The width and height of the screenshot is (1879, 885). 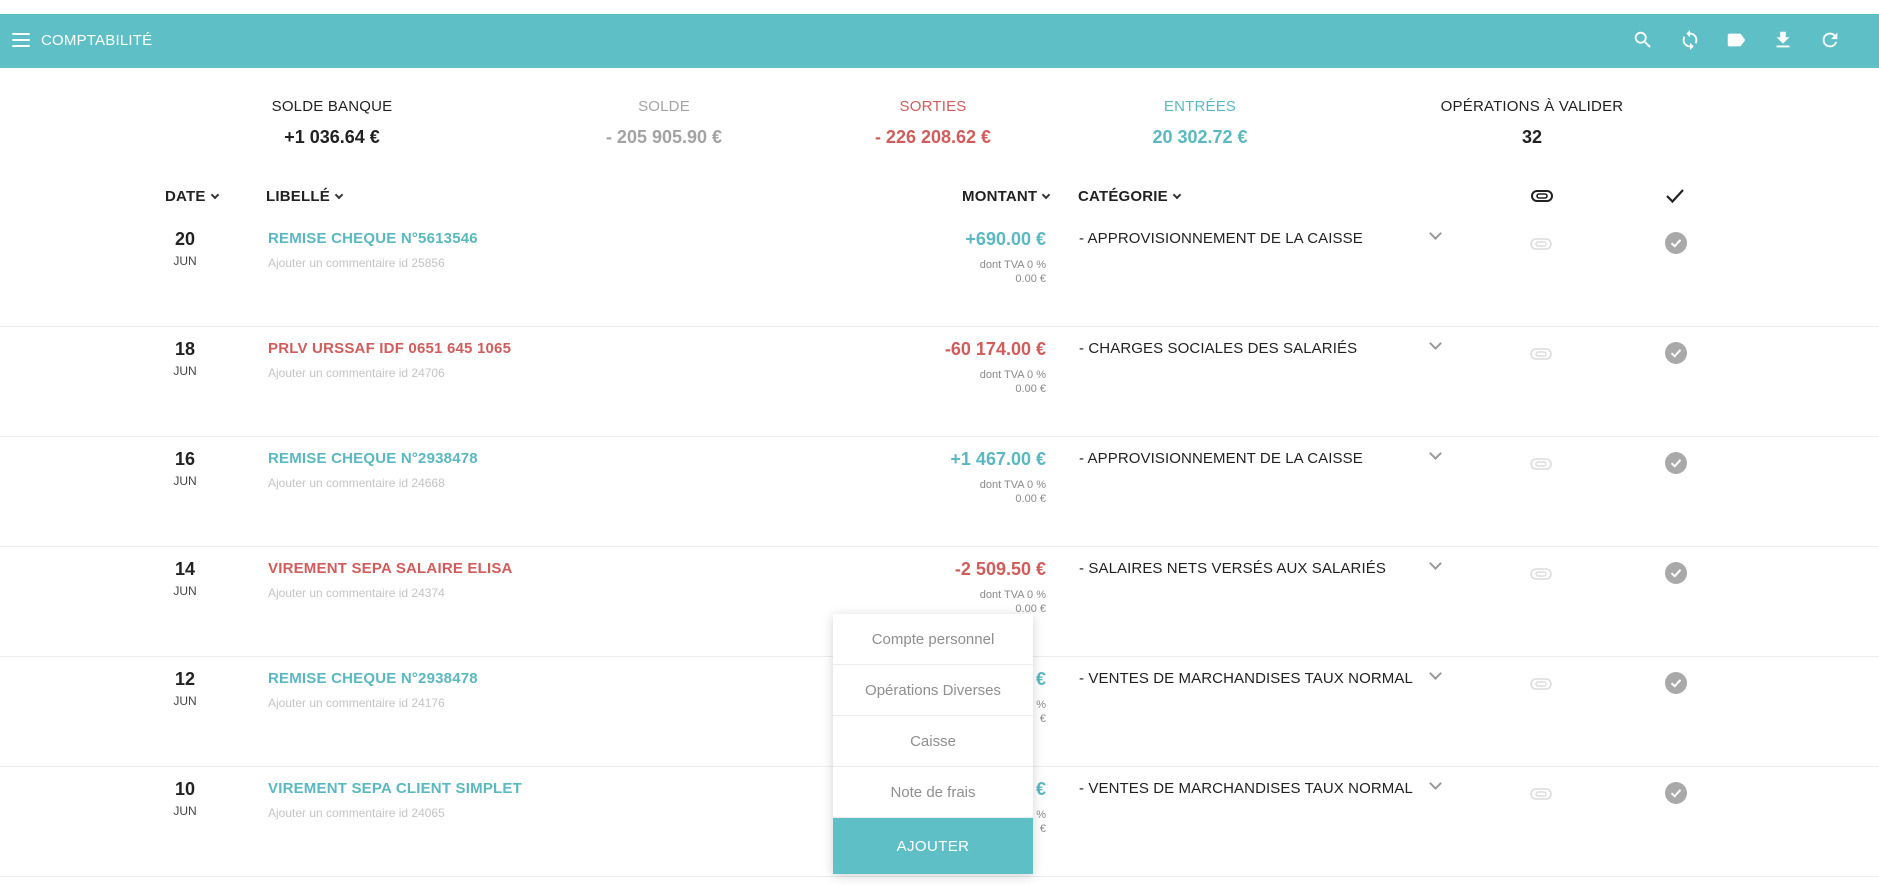 What do you see at coordinates (1736, 40) in the screenshot?
I see `tag-icon` at bounding box center [1736, 40].